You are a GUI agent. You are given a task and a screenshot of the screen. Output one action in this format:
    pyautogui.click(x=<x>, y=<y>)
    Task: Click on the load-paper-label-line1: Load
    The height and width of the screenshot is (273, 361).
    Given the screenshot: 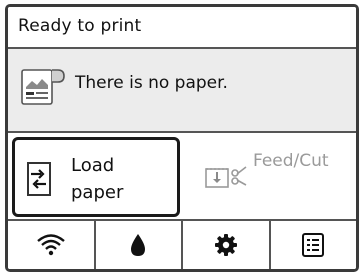 What is the action you would take?
    pyautogui.click(x=93, y=165)
    